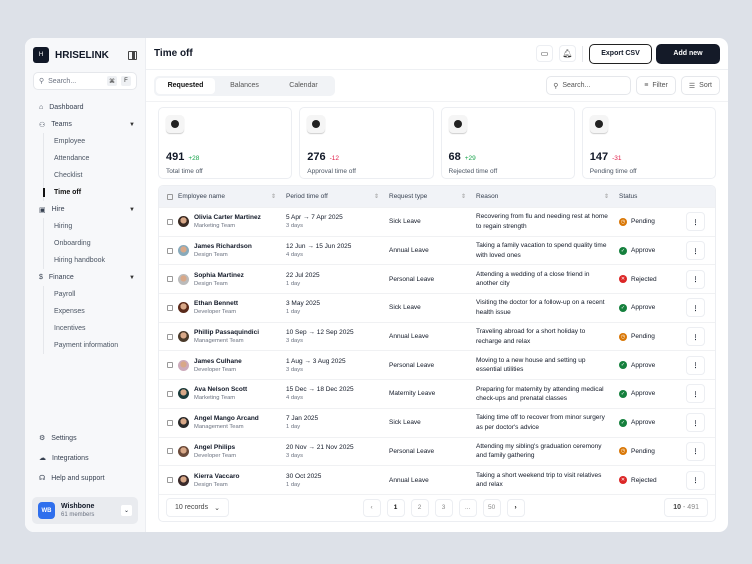  Describe the element at coordinates (94, 328) in the screenshot. I see `sidebar-item-incentives: Incentives` at that location.